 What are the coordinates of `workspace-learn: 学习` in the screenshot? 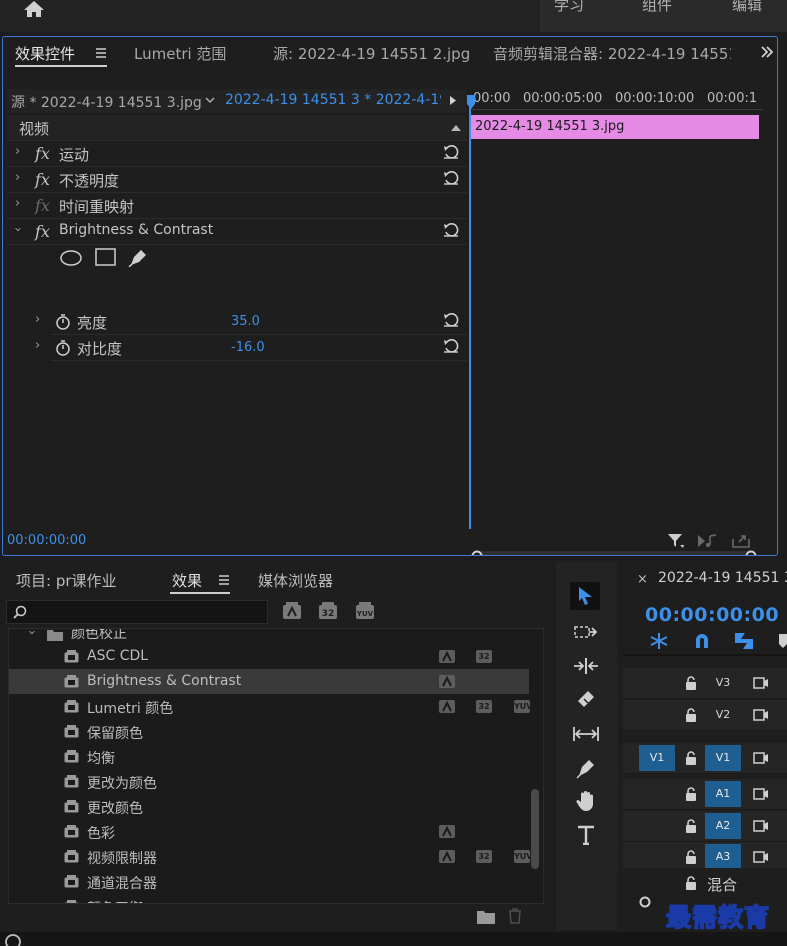 It's located at (569, 7).